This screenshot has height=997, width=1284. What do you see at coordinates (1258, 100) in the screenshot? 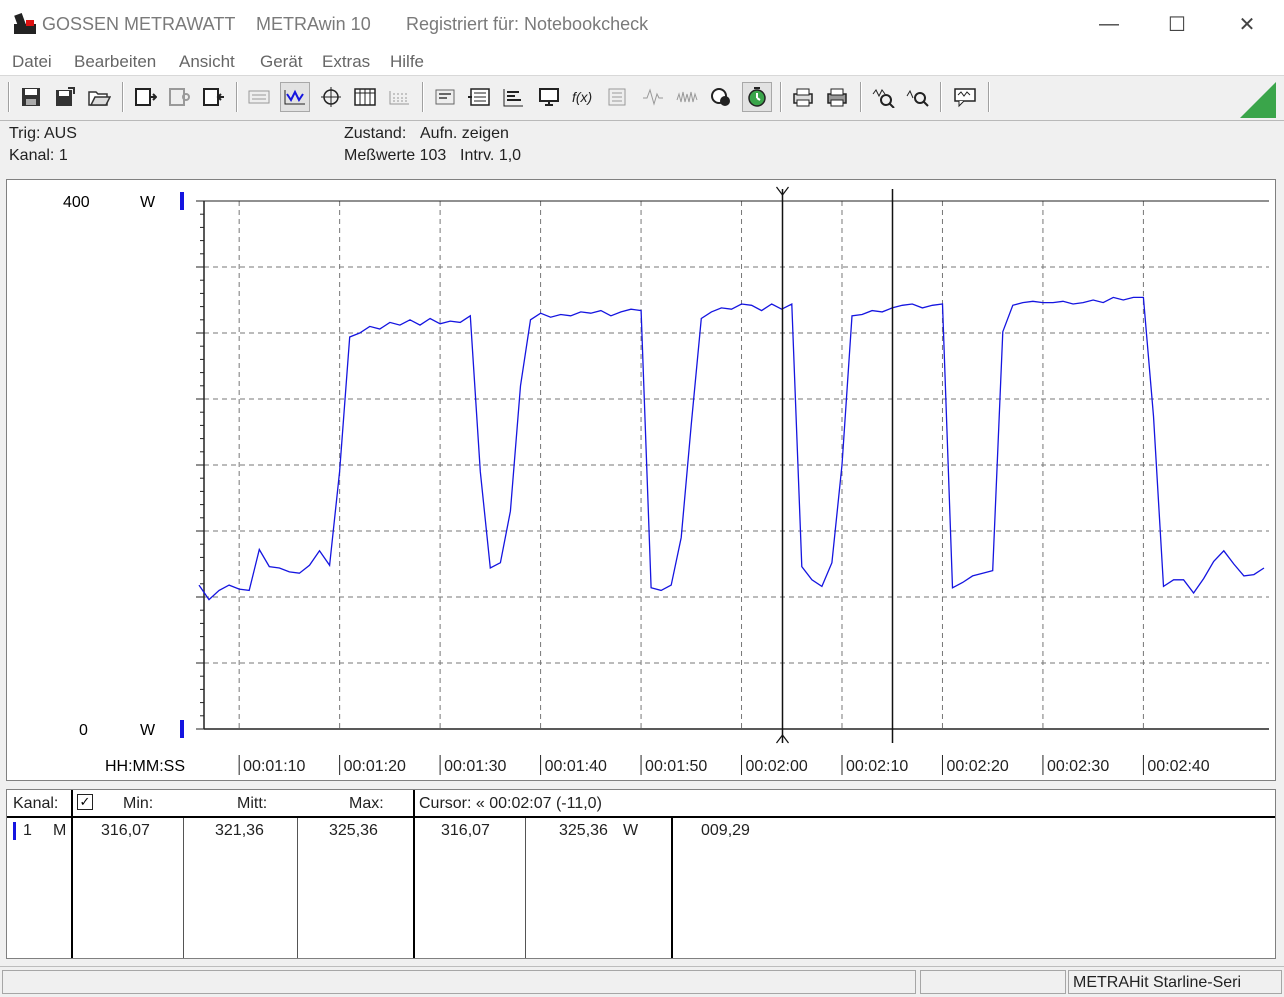
I see `status-triangle-icon` at bounding box center [1258, 100].